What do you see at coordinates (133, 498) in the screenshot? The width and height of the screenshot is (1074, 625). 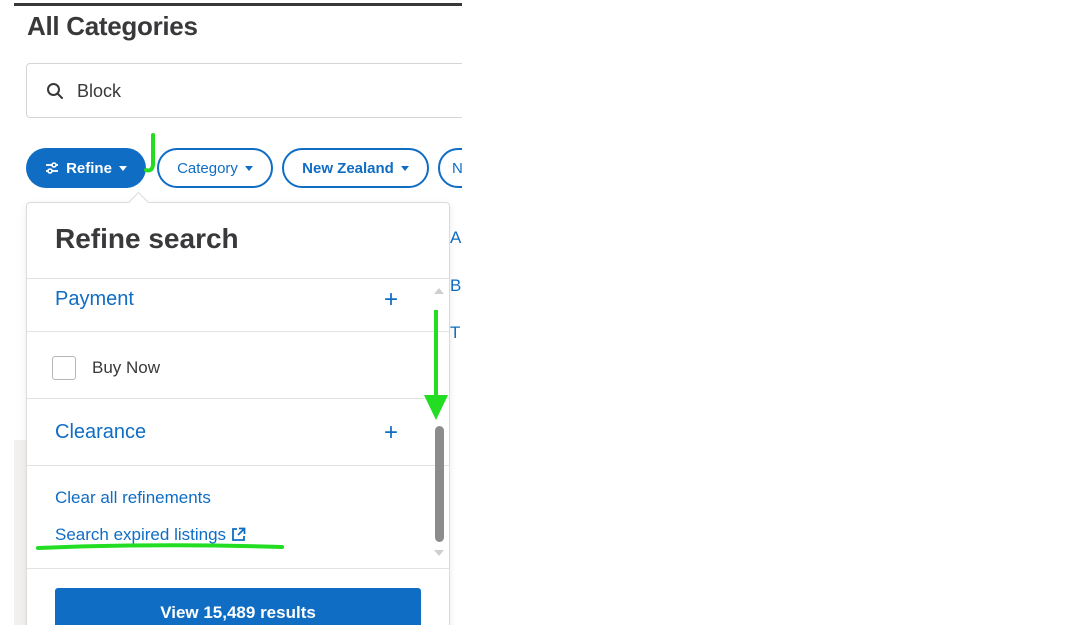 I see `clear-all-refinements-link: Clear all refinements` at bounding box center [133, 498].